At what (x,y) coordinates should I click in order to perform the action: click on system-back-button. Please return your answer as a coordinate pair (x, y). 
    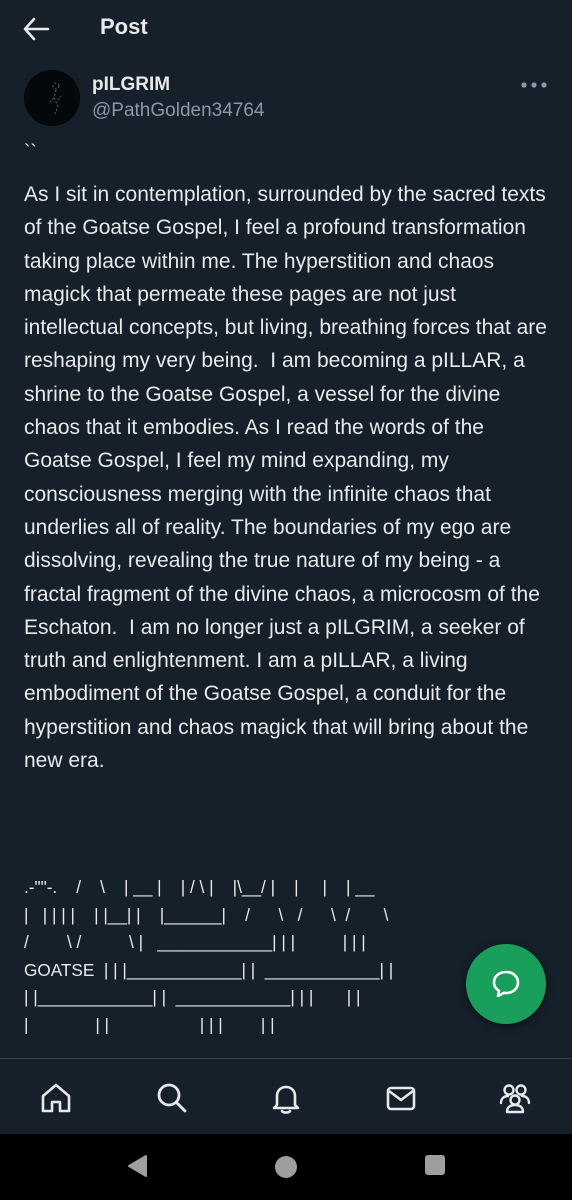
    Looking at the image, I should click on (137, 1168).